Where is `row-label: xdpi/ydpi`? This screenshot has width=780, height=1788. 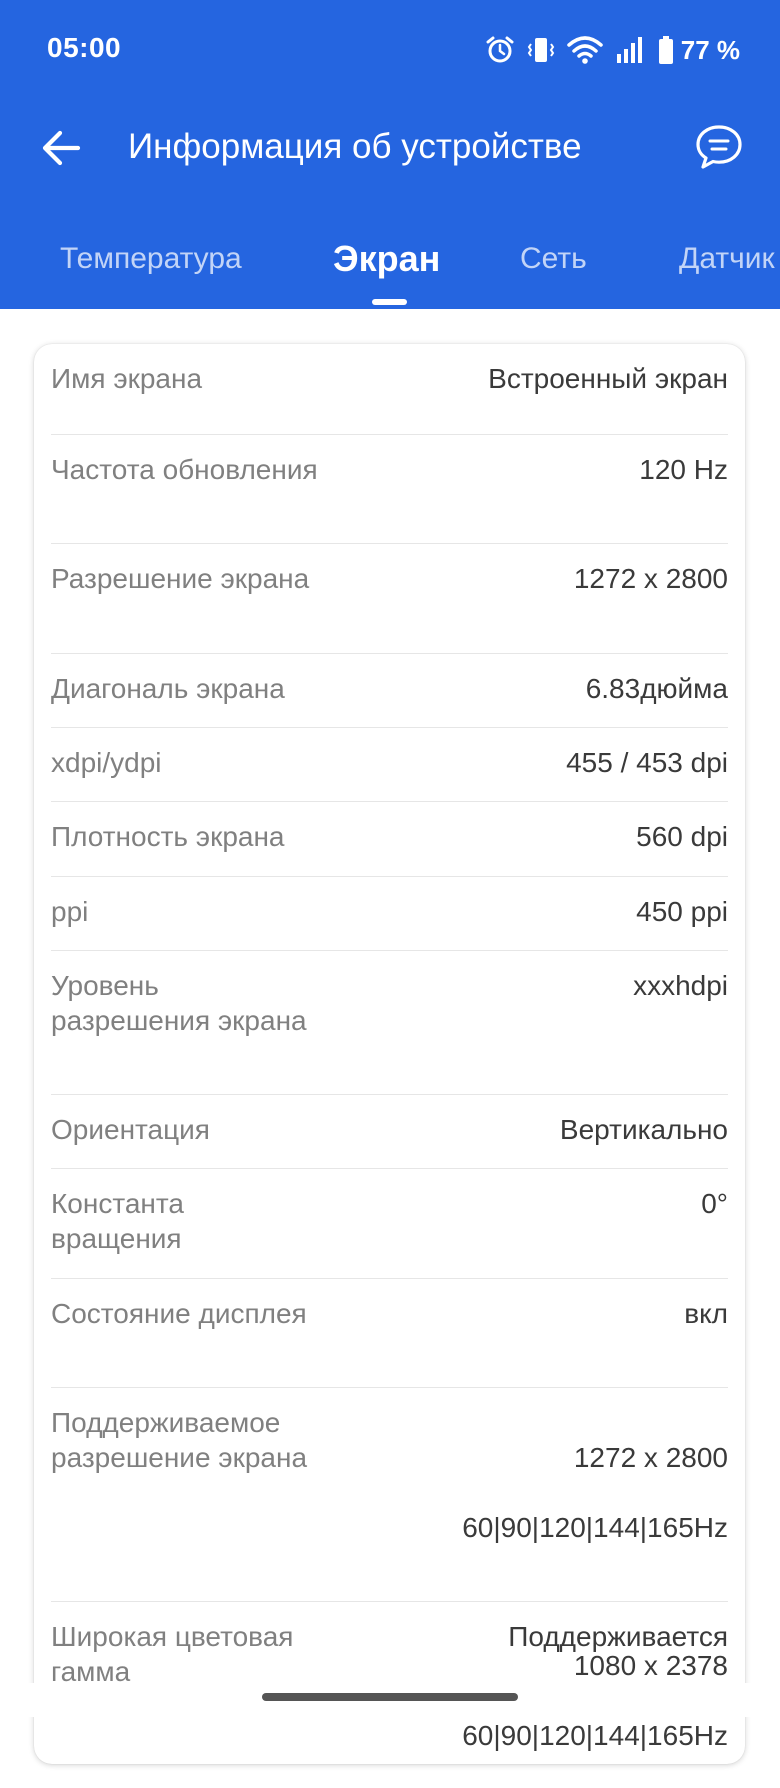 row-label: xdpi/ydpi is located at coordinates (106, 762).